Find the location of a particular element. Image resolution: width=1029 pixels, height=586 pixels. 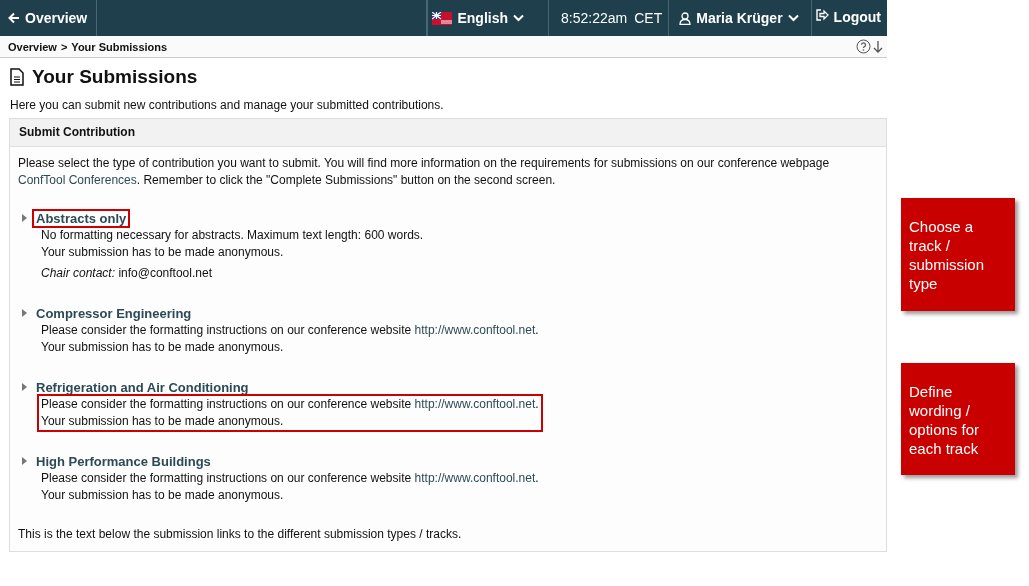

user-icon is located at coordinates (685, 18).